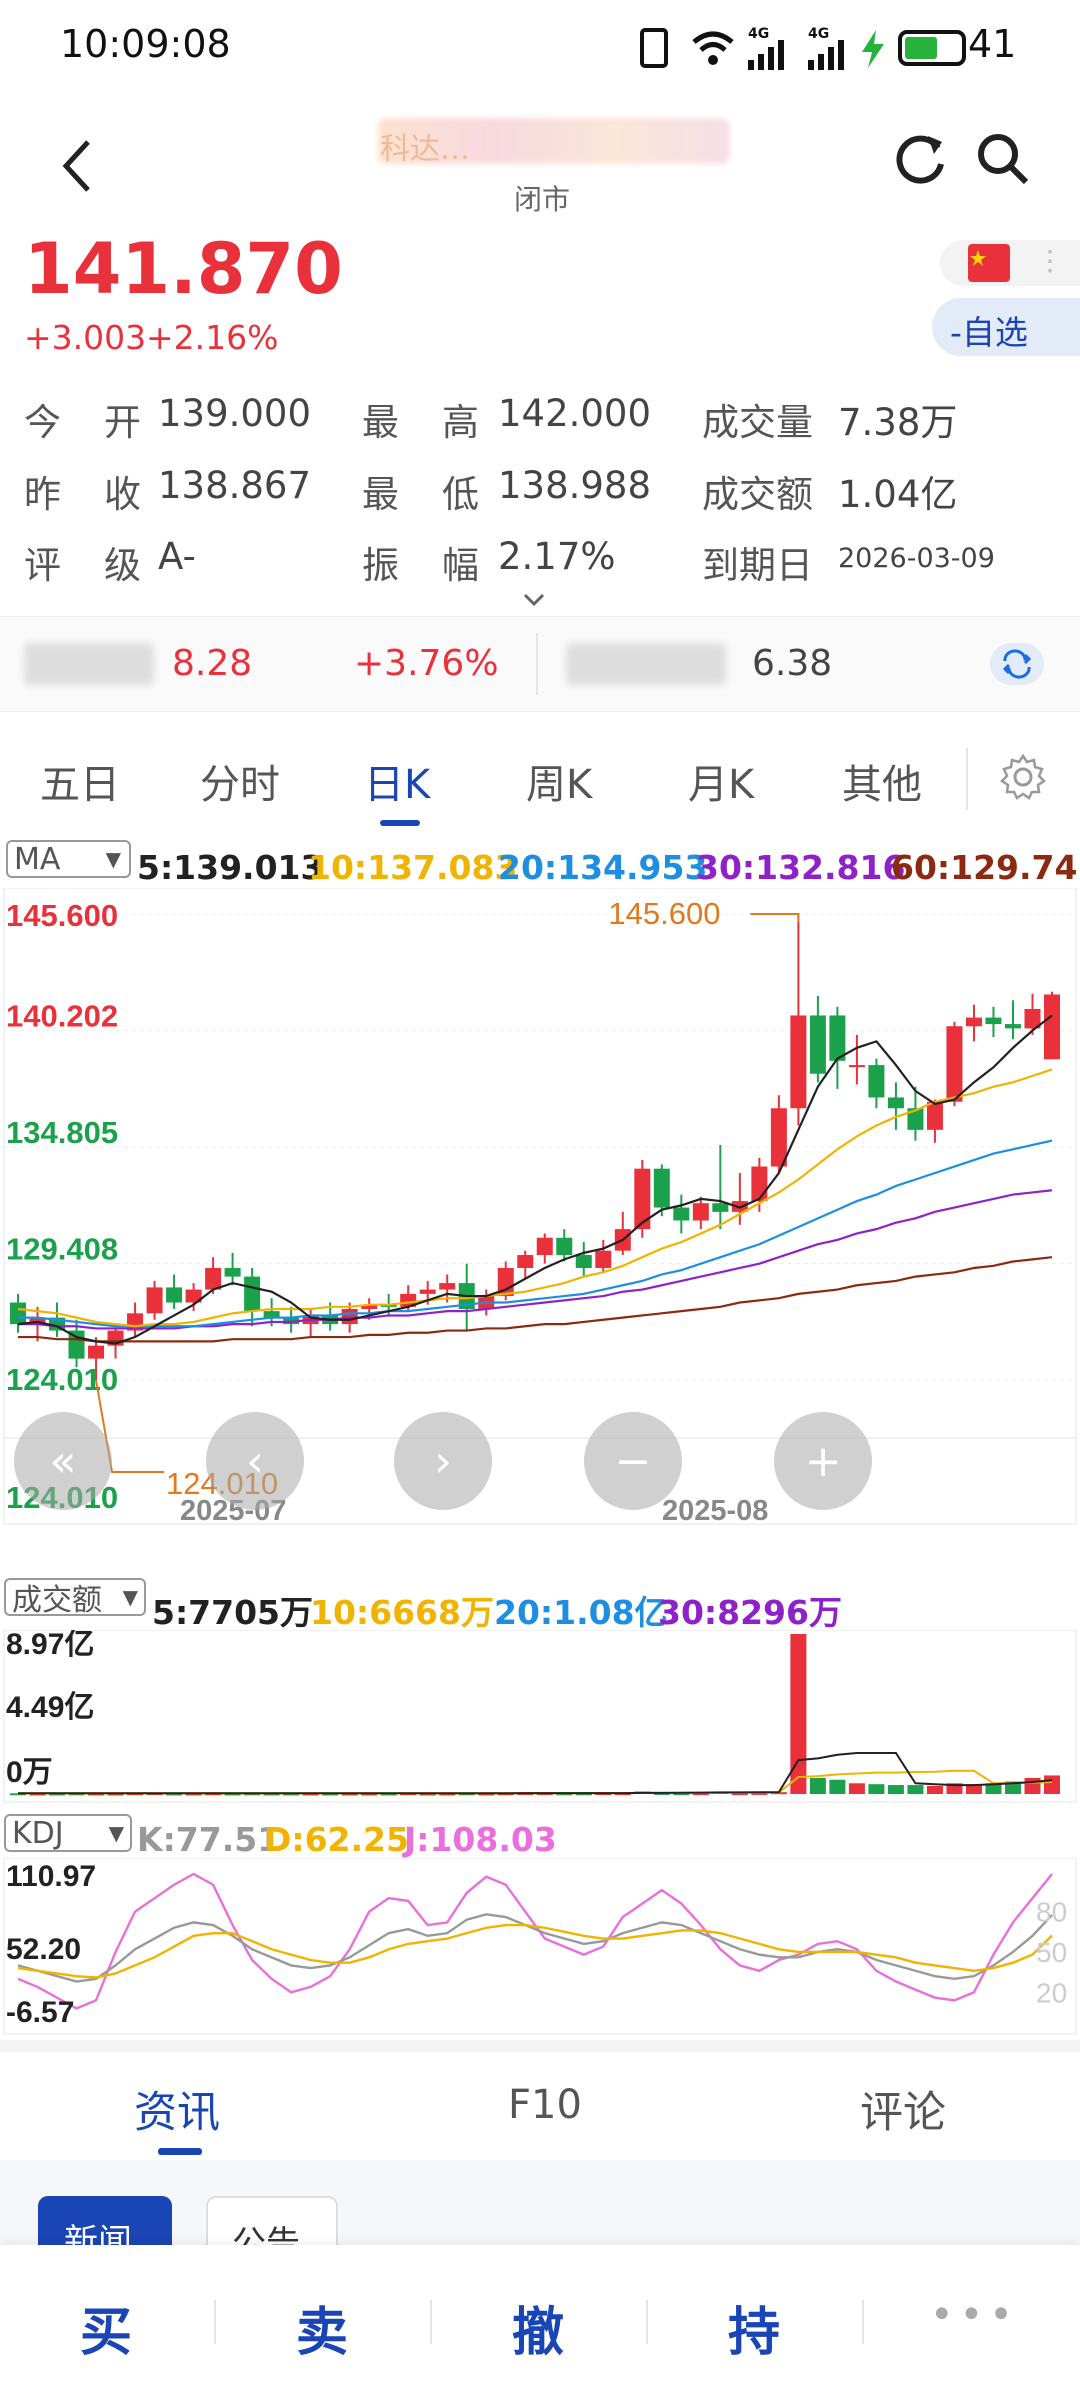  Describe the element at coordinates (535, 1941) in the screenshot. I see `kdj-j-line` at that location.